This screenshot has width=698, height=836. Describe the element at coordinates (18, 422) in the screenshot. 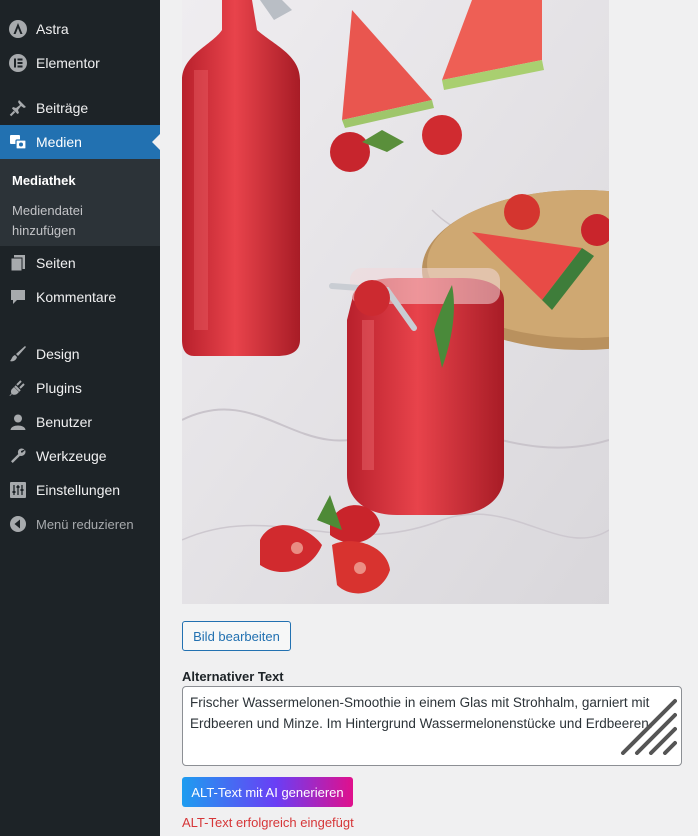

I see `user-icon` at that location.